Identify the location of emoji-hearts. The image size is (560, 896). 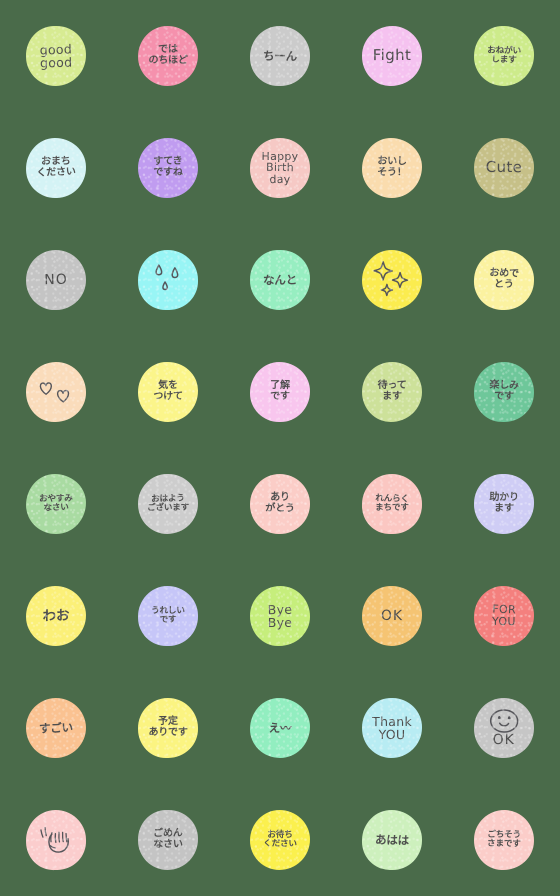
(56, 392).